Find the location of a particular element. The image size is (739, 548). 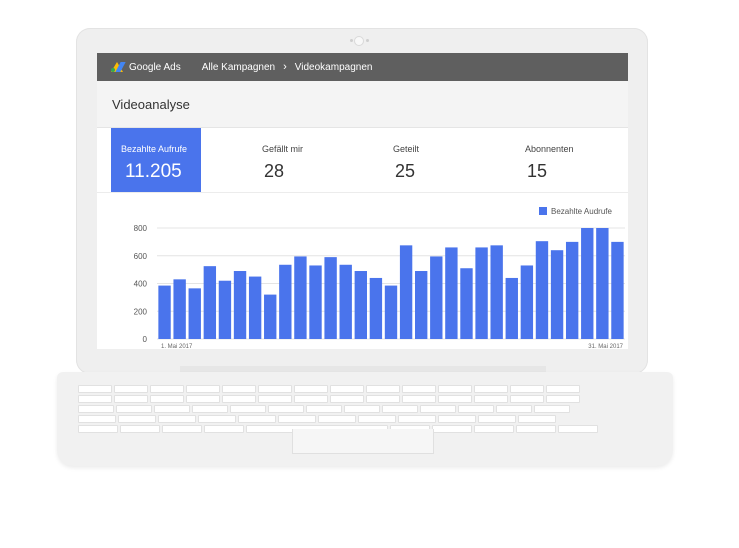

webcam-indicator is located at coordinates (351, 40).